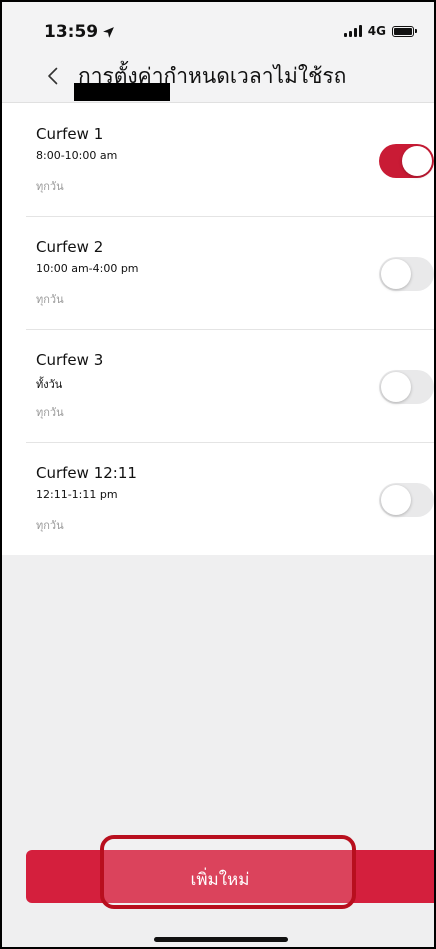 The width and height of the screenshot is (436, 949). I want to click on add-new-button: เพิ่มใหม่, so click(230, 876).